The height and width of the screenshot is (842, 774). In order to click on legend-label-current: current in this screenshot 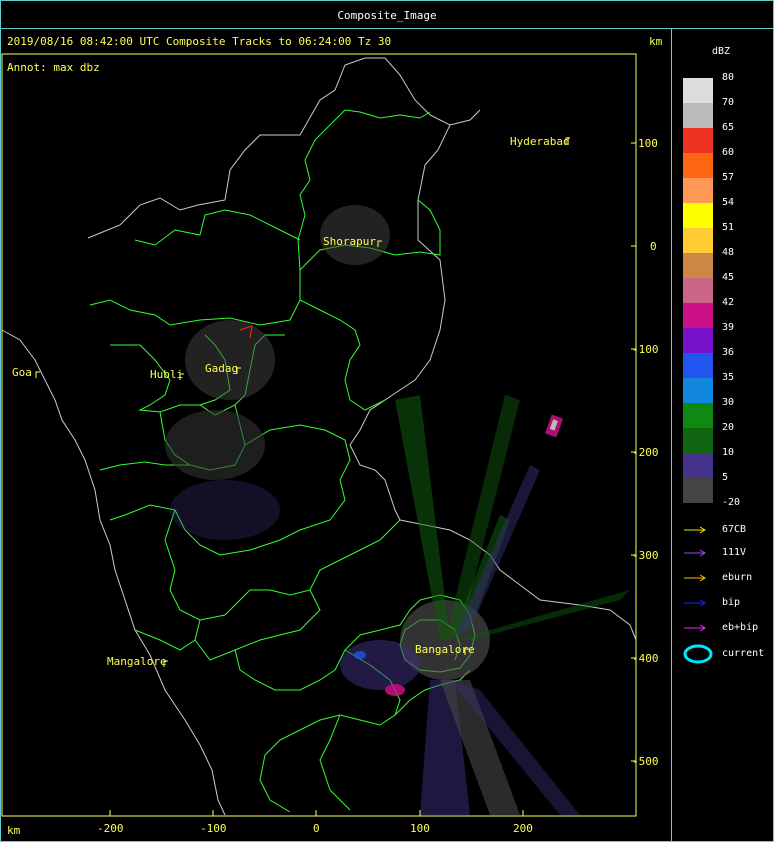, I will do `click(743, 653)`.